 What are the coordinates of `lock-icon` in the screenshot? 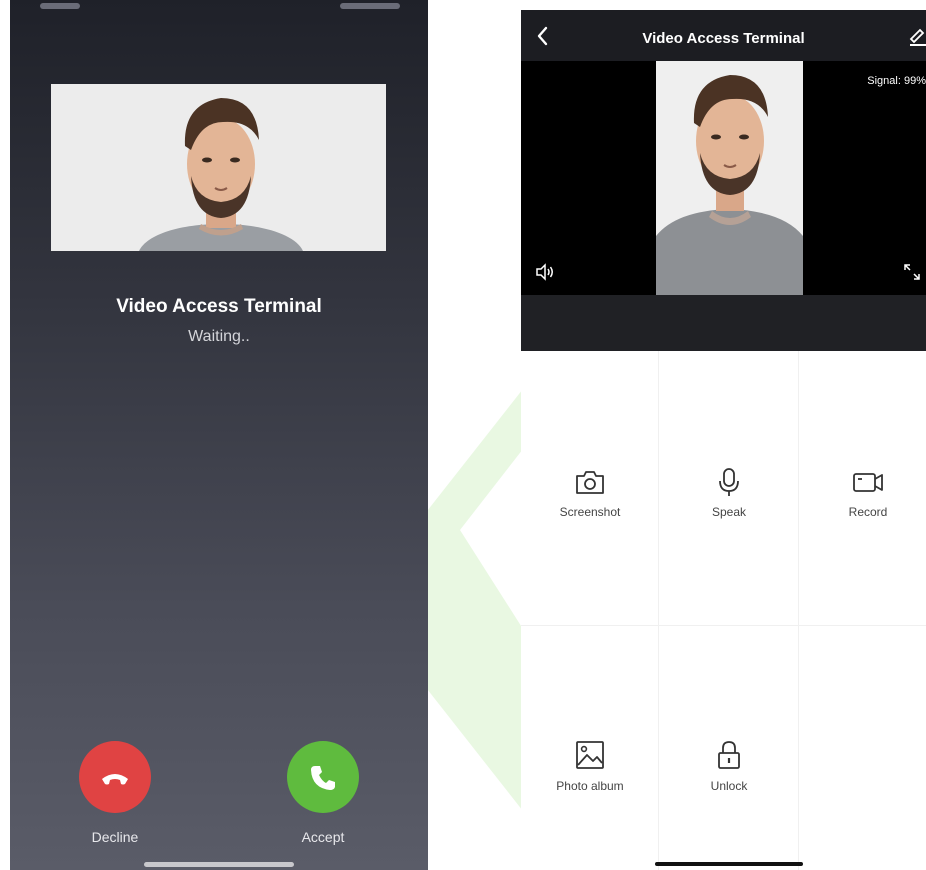 It's located at (729, 755).